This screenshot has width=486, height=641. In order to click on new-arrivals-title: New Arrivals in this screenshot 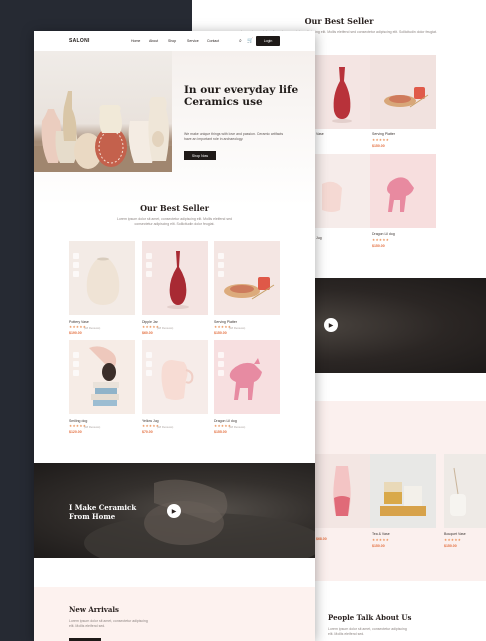, I will do `click(94, 609)`.